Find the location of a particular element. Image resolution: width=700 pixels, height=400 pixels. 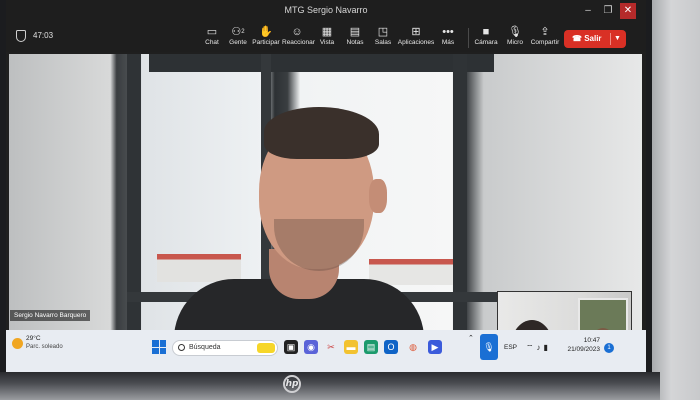

chrome-icon: ◍ is located at coordinates (413, 347).